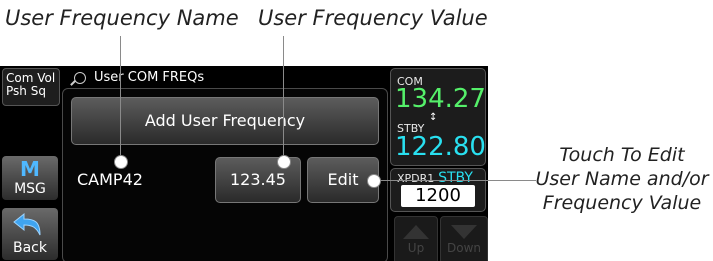 Image resolution: width=713 pixels, height=261 pixels. What do you see at coordinates (225, 121) in the screenshot?
I see `add-user-frequency-button: Add User Frequency` at bounding box center [225, 121].